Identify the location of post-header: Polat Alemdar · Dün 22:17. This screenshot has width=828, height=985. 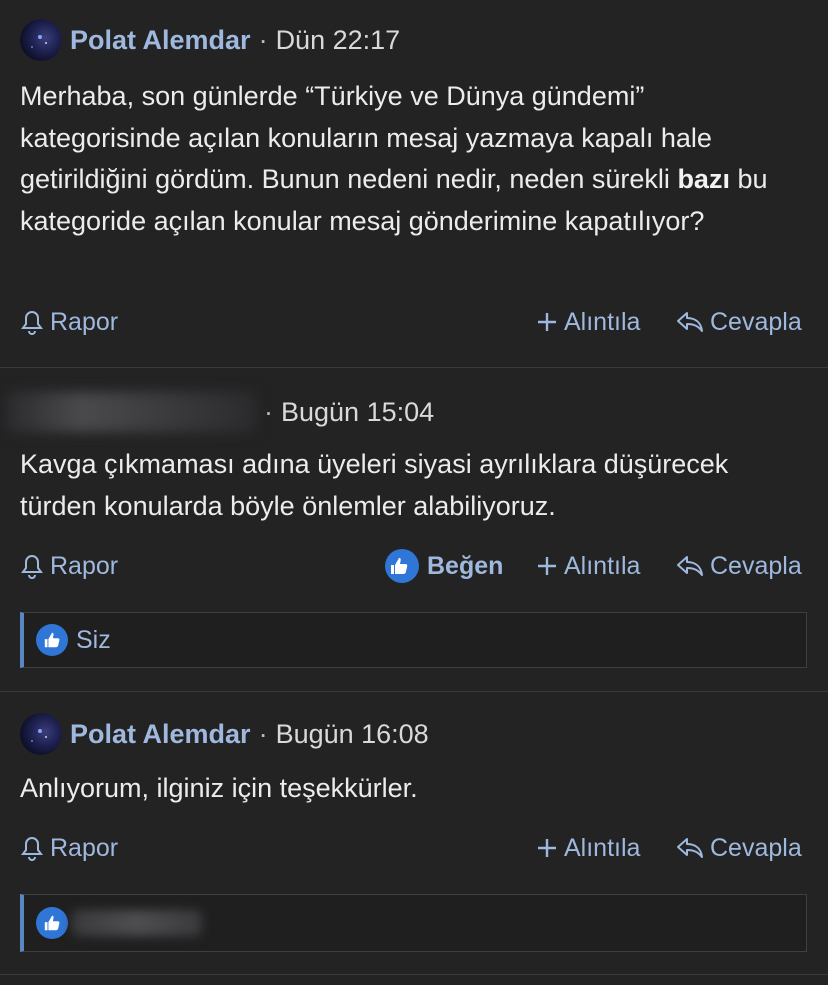
(210, 40).